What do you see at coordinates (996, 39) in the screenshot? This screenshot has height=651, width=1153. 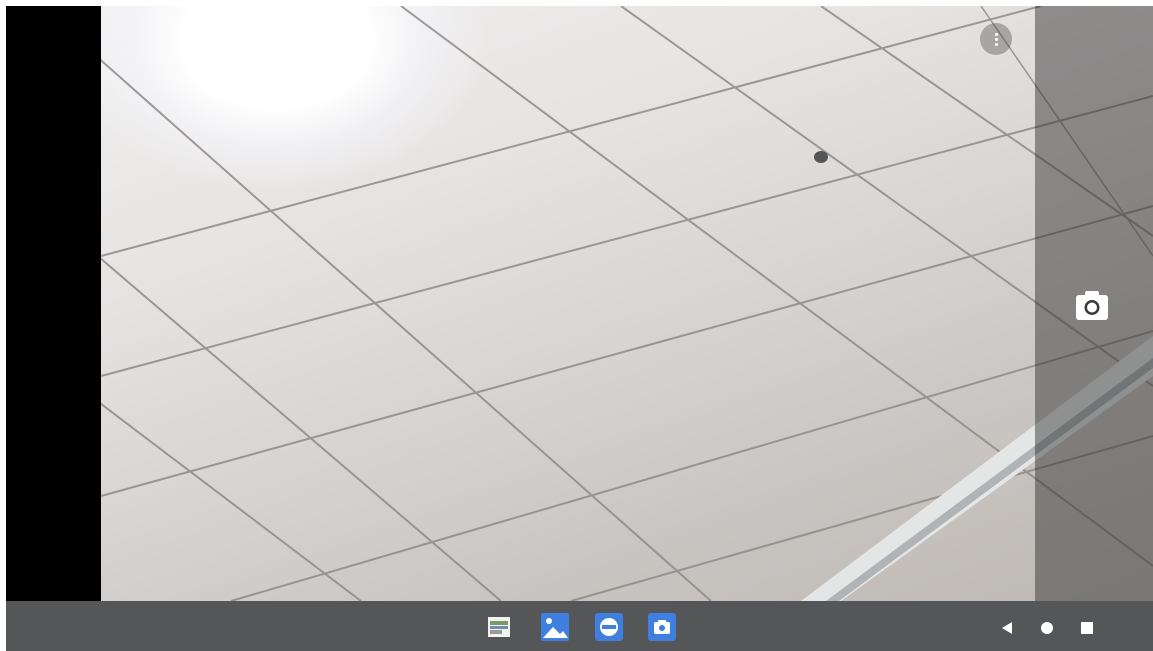 I see `more-vert-icon` at bounding box center [996, 39].